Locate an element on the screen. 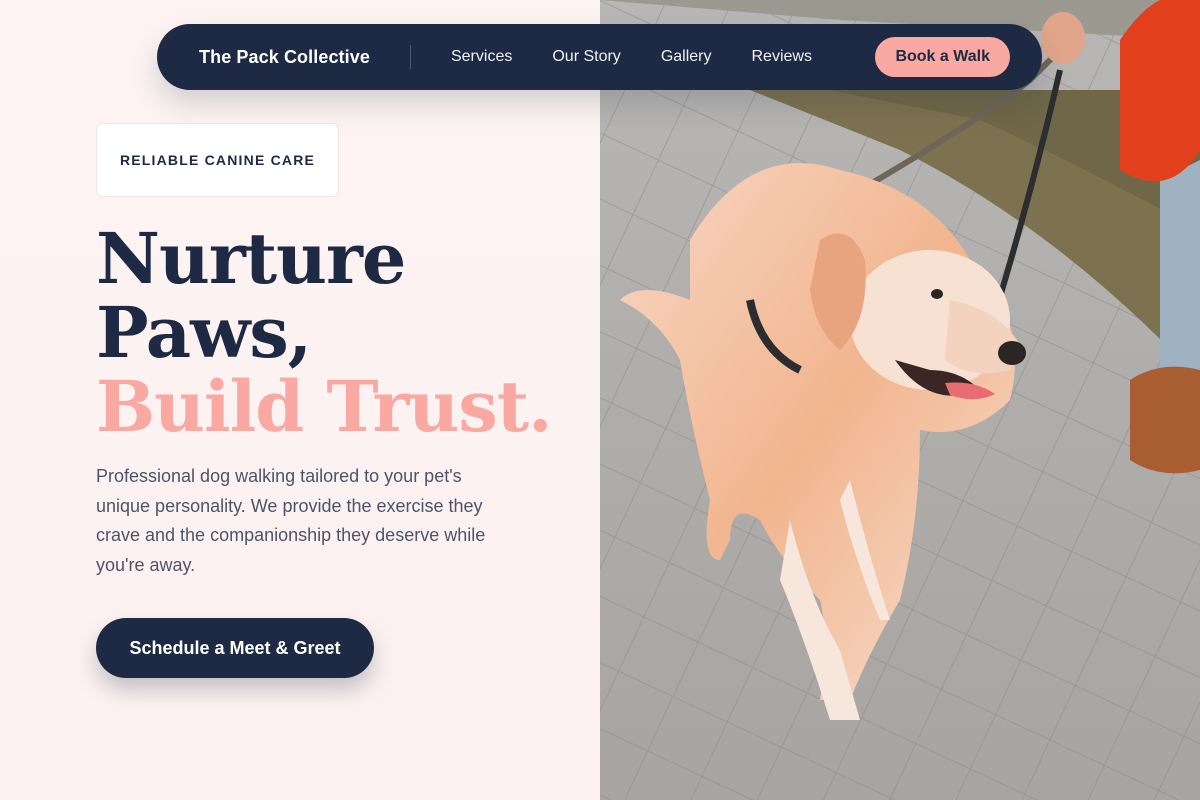 Image resolution: width=1200 pixels, height=800 pixels. nav-divider is located at coordinates (410, 57).